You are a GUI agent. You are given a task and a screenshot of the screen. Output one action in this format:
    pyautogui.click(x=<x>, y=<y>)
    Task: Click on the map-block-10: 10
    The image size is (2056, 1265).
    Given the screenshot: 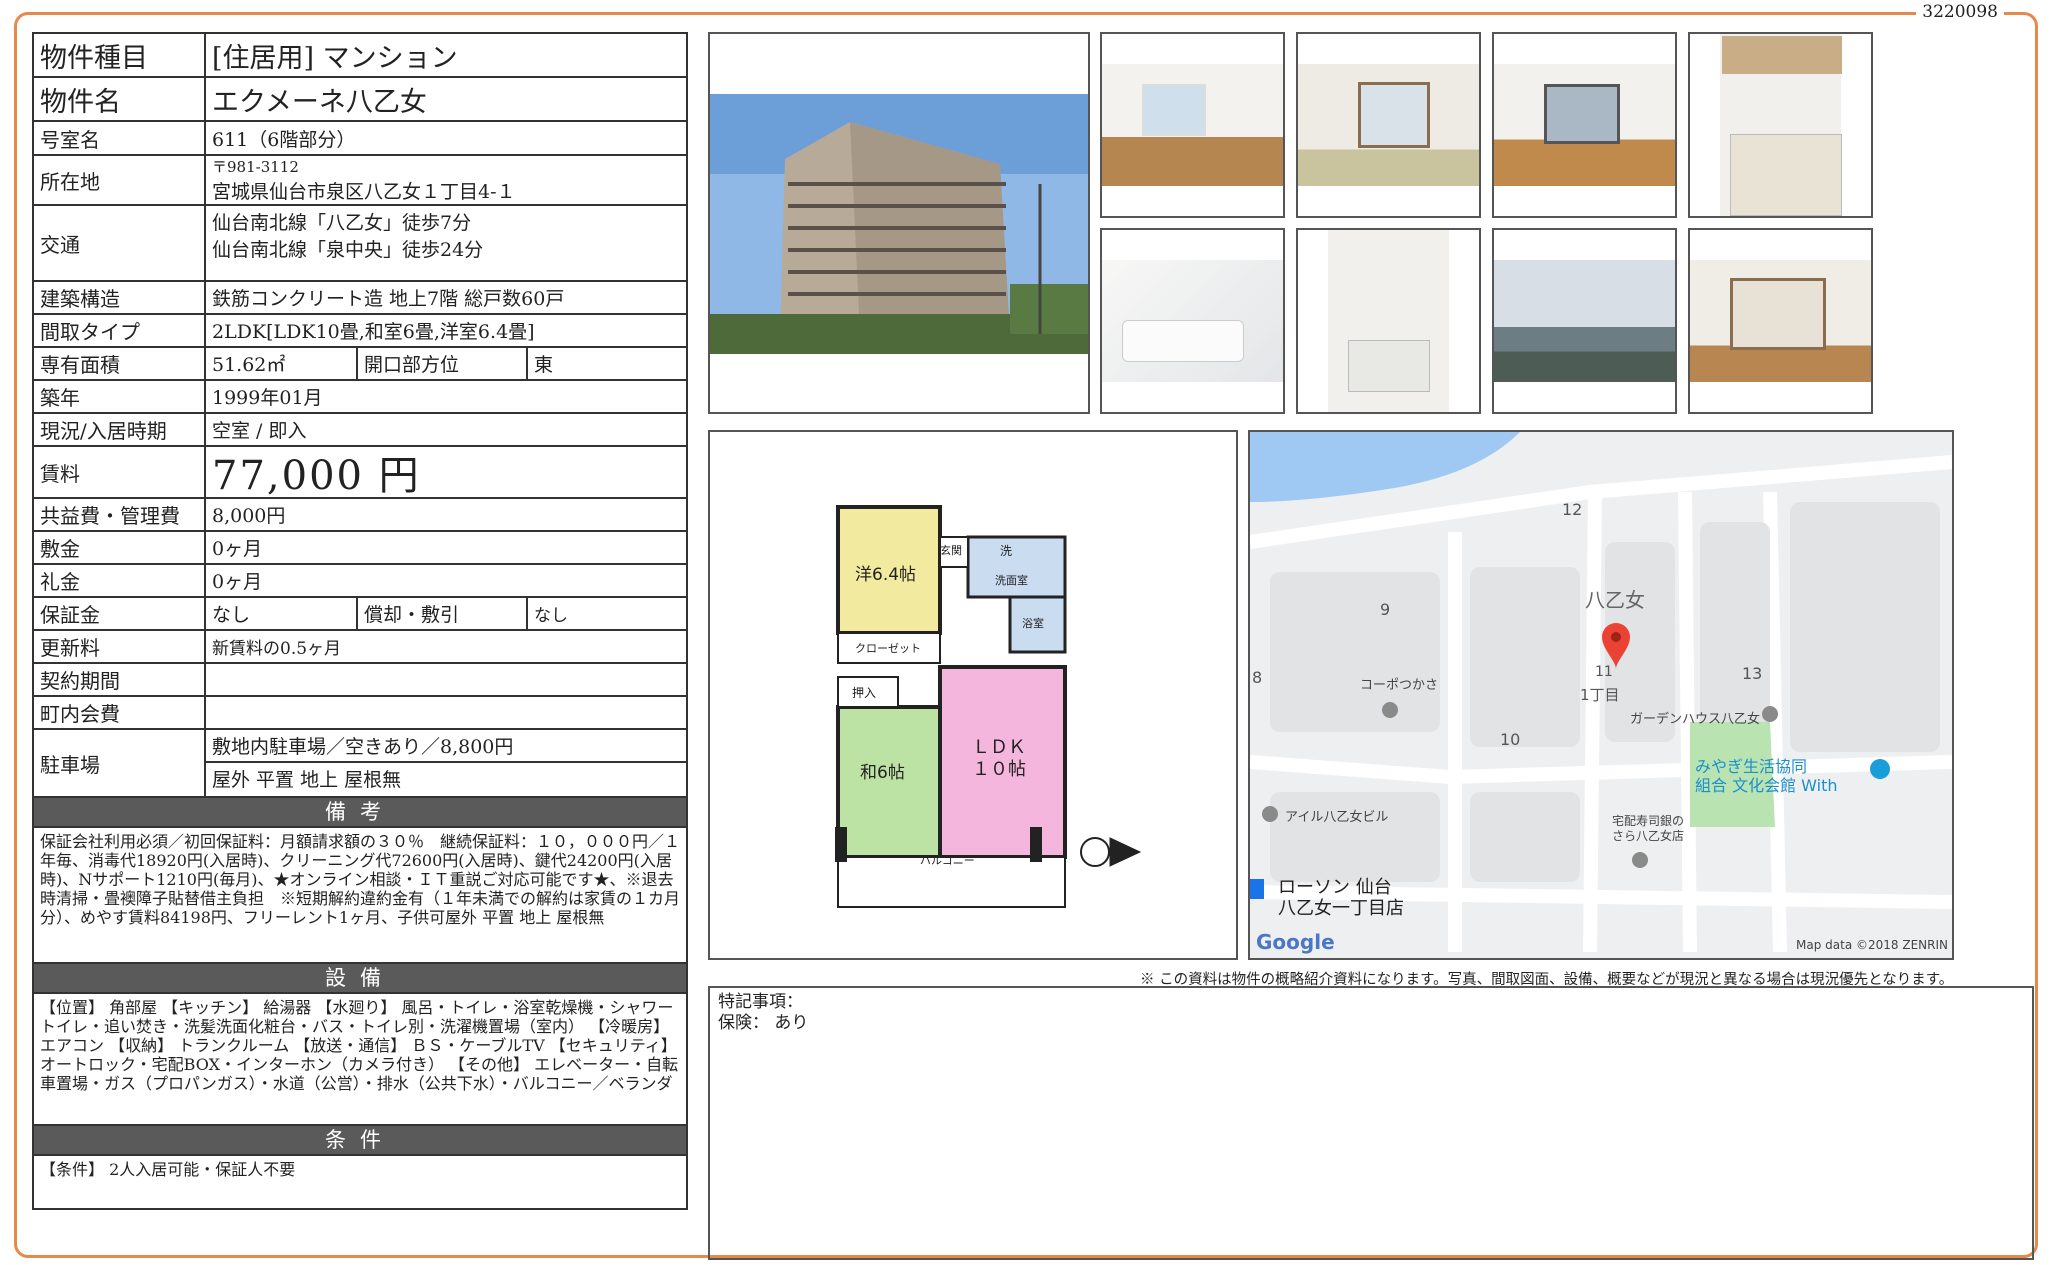 What is the action you would take?
    pyautogui.click(x=1510, y=739)
    